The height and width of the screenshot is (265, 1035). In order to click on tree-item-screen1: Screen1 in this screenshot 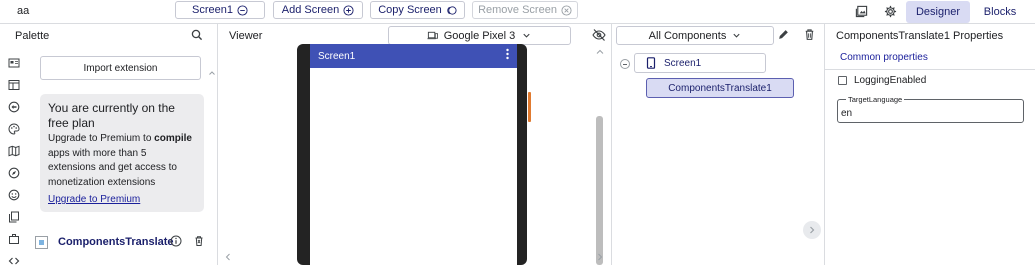, I will do `click(700, 63)`.